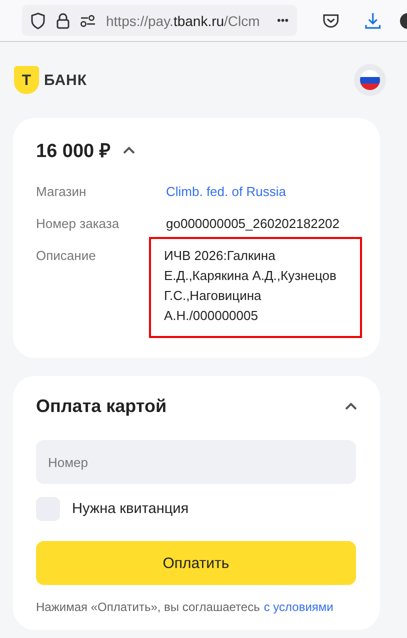  I want to click on amount: 16 000 ₽, so click(73, 151).